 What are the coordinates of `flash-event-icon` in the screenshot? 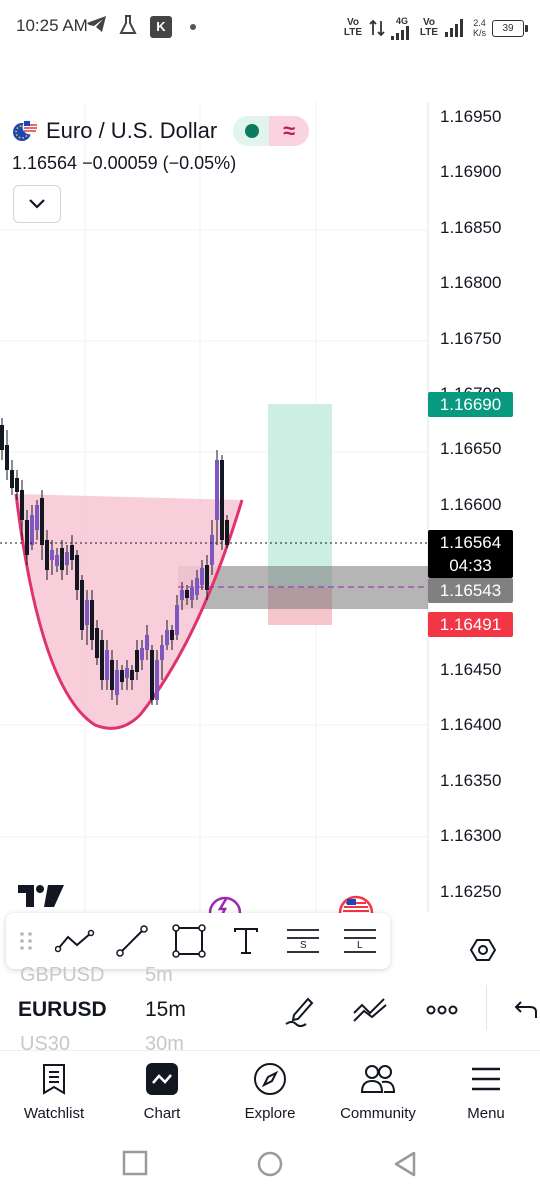 It's located at (225, 903).